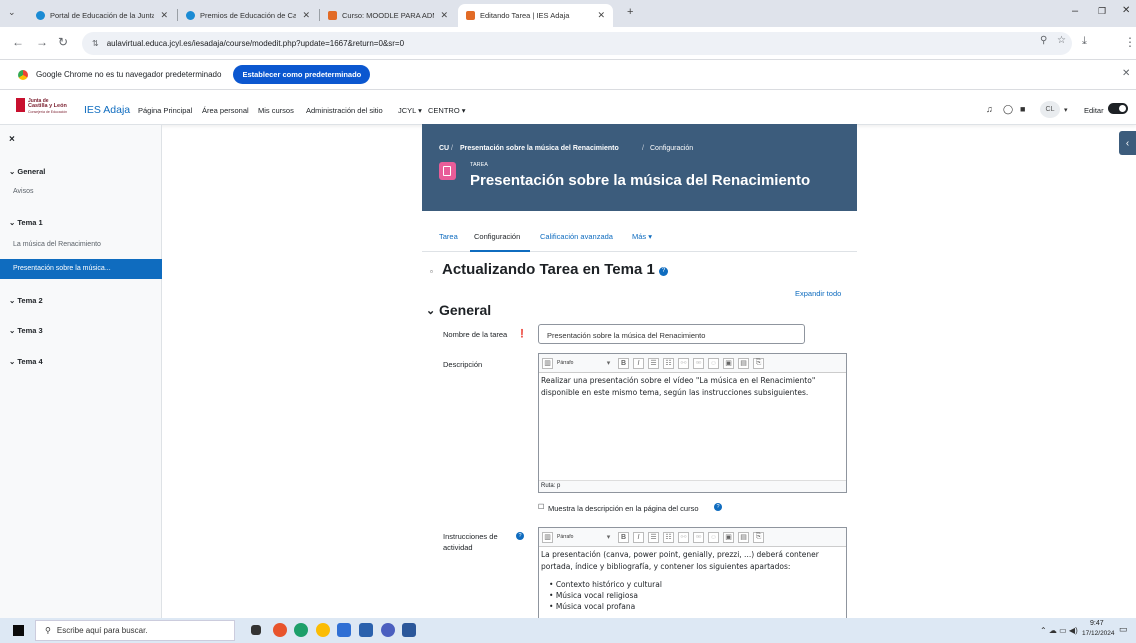  Describe the element at coordinates (1118, 108) in the screenshot. I see `edit-mode-toggle` at that location.